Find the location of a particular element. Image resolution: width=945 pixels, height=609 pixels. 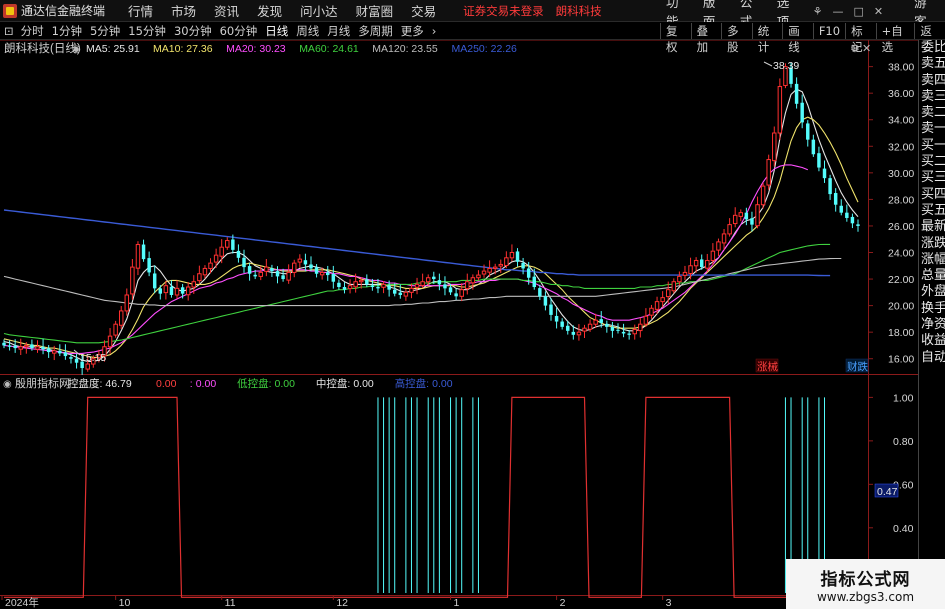

side-item-1: 卖五 is located at coordinates (932, 64).